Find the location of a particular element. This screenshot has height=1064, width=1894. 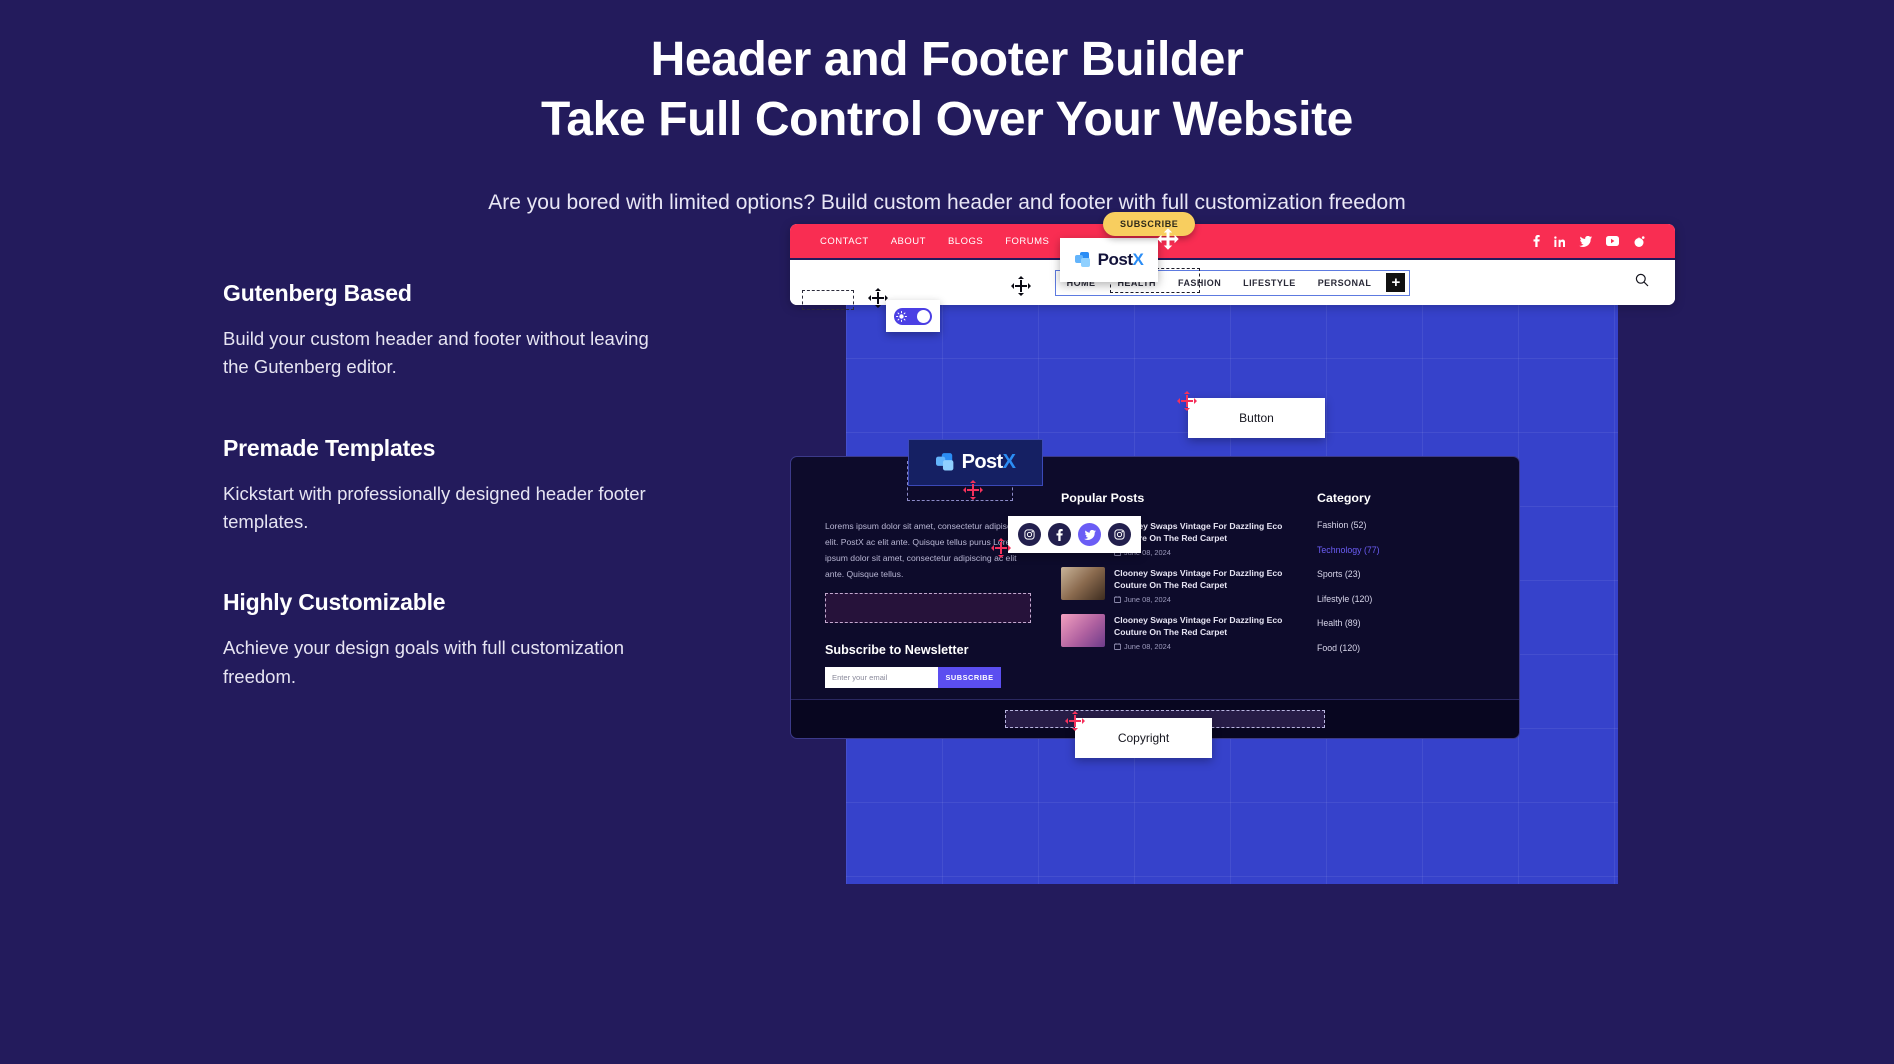

dark-mode-toggle-card is located at coordinates (913, 316).